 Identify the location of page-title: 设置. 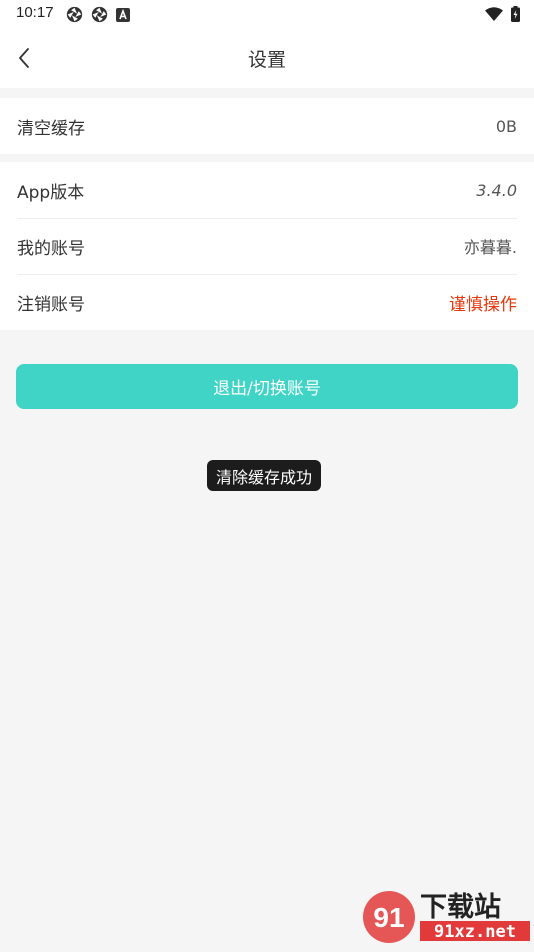
(266, 60).